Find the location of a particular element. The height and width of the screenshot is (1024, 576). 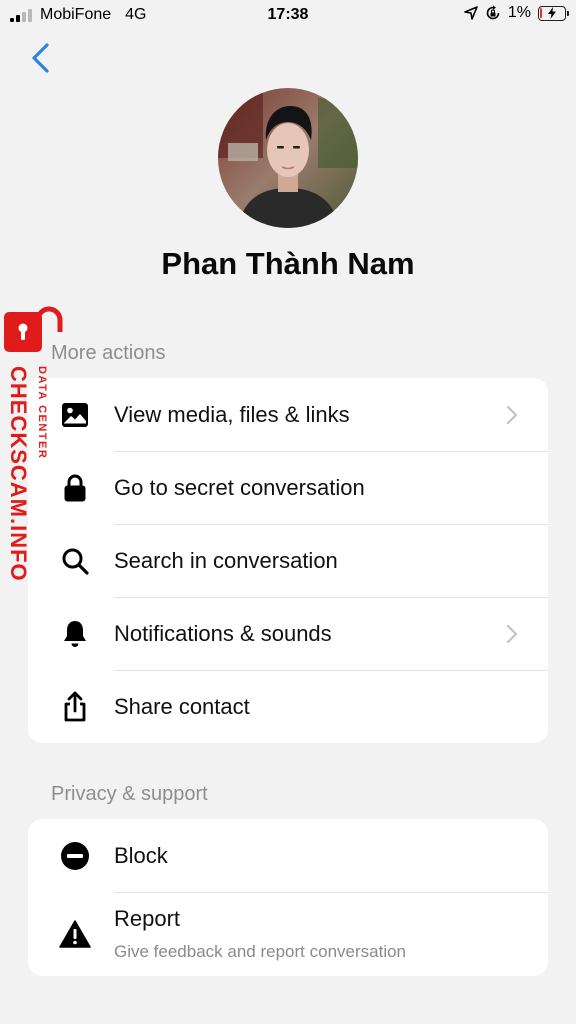

bell-icon is located at coordinates (75, 634).